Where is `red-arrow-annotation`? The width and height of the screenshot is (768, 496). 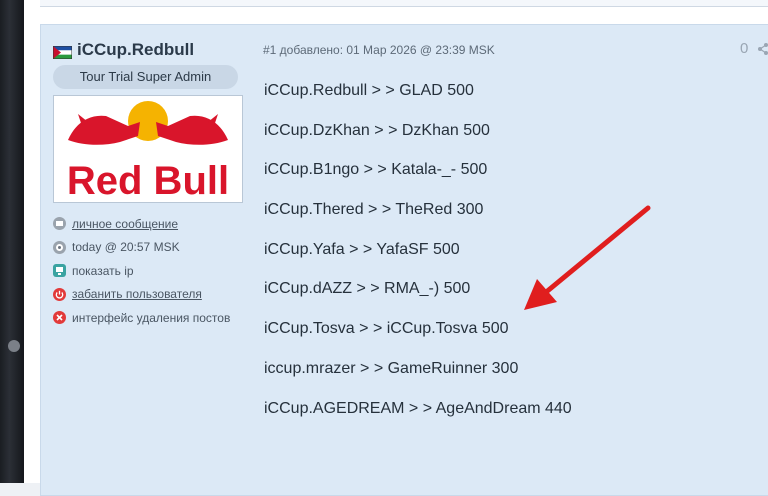 red-arrow-annotation is located at coordinates (587, 257).